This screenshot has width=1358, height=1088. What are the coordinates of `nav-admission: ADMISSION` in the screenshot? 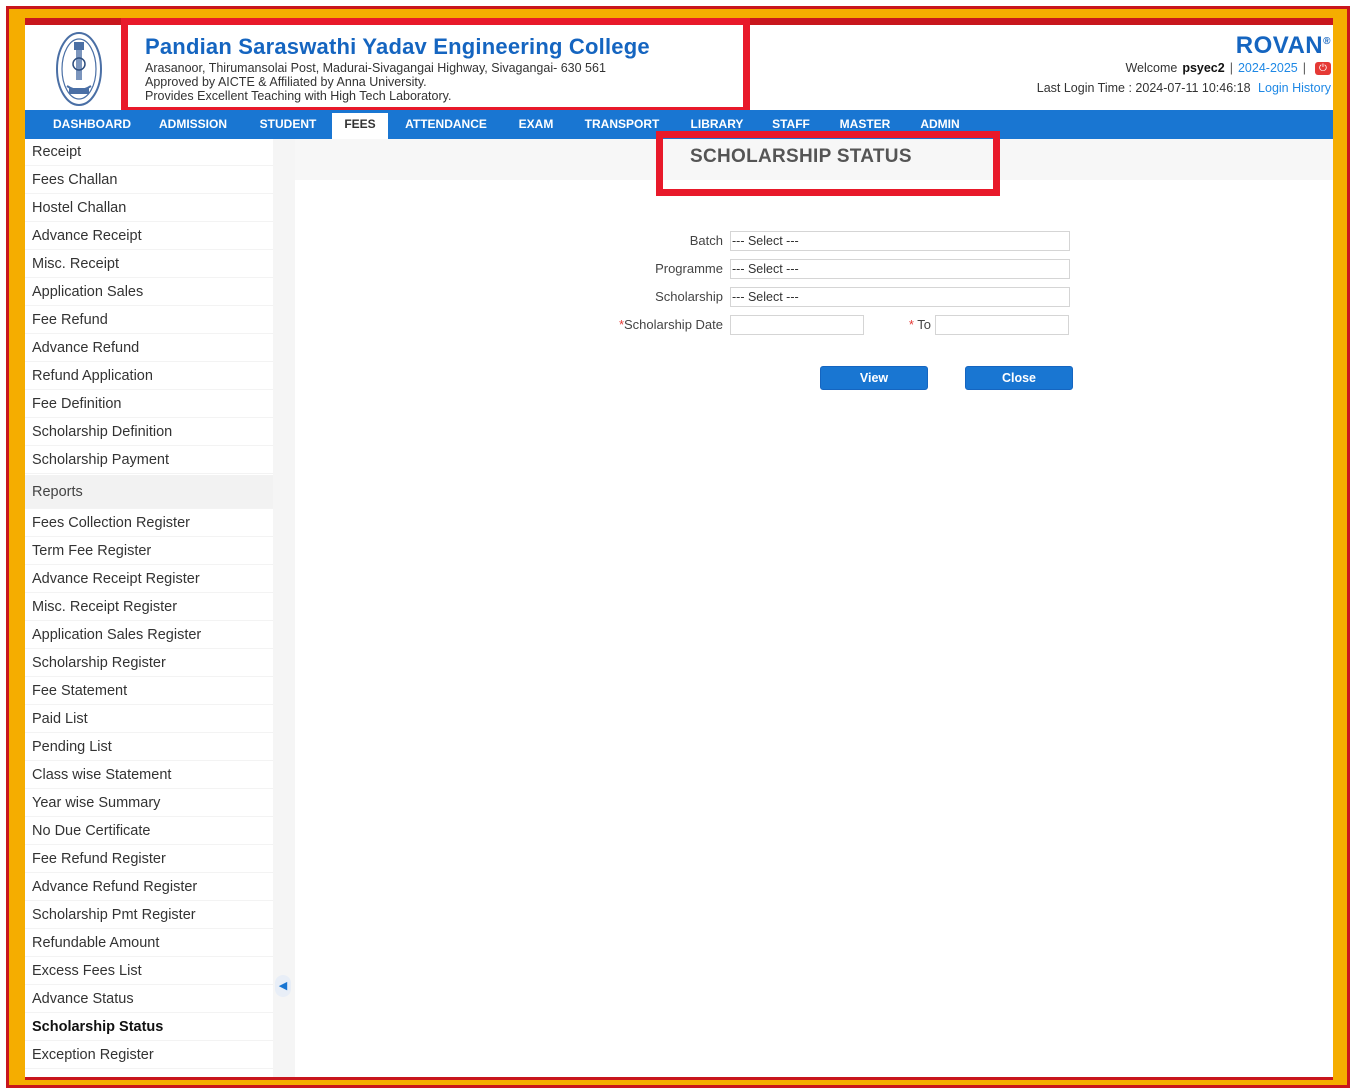 It's located at (193, 124).